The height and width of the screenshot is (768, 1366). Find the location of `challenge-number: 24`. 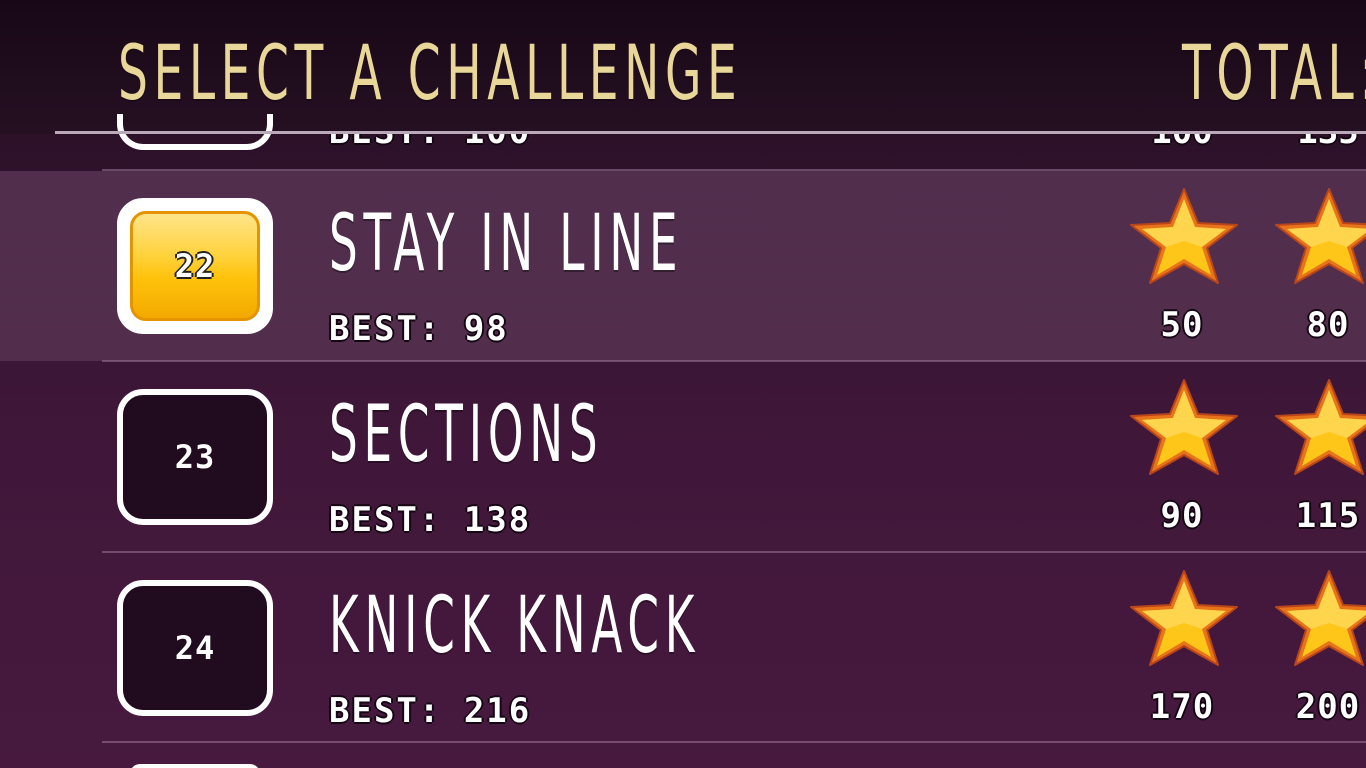

challenge-number: 24 is located at coordinates (195, 648).